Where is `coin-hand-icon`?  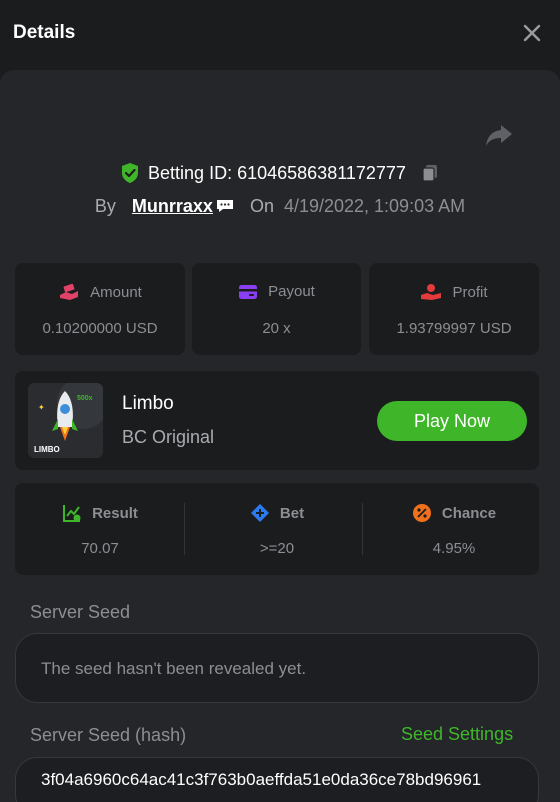 coin-hand-icon is located at coordinates (431, 292).